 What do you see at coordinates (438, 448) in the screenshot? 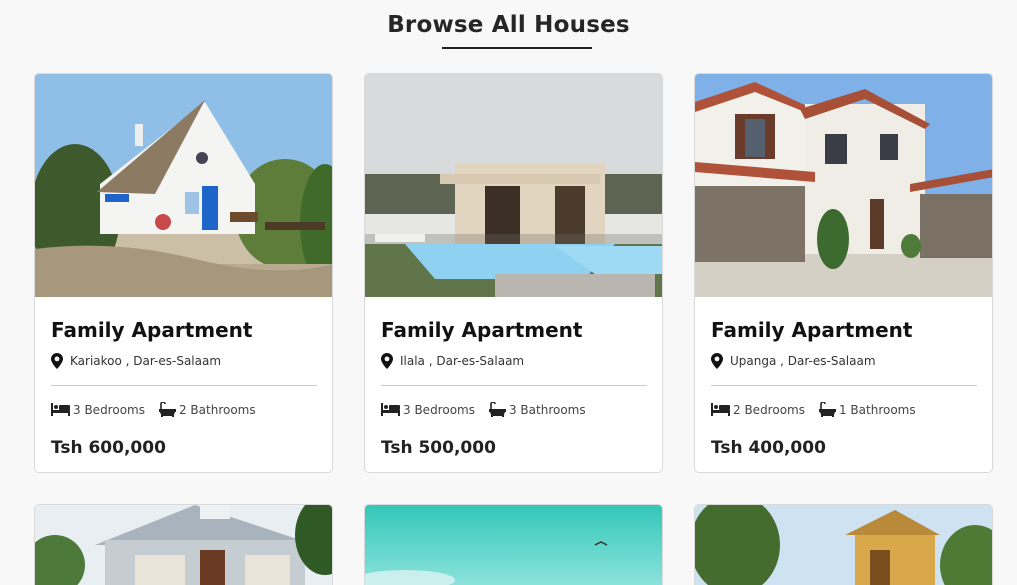
I see `listing-price: Tsh 500,000` at bounding box center [438, 448].